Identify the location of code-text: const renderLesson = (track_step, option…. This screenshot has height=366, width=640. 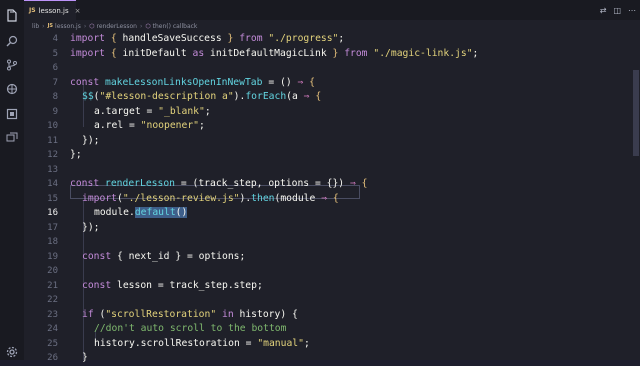
(219, 183).